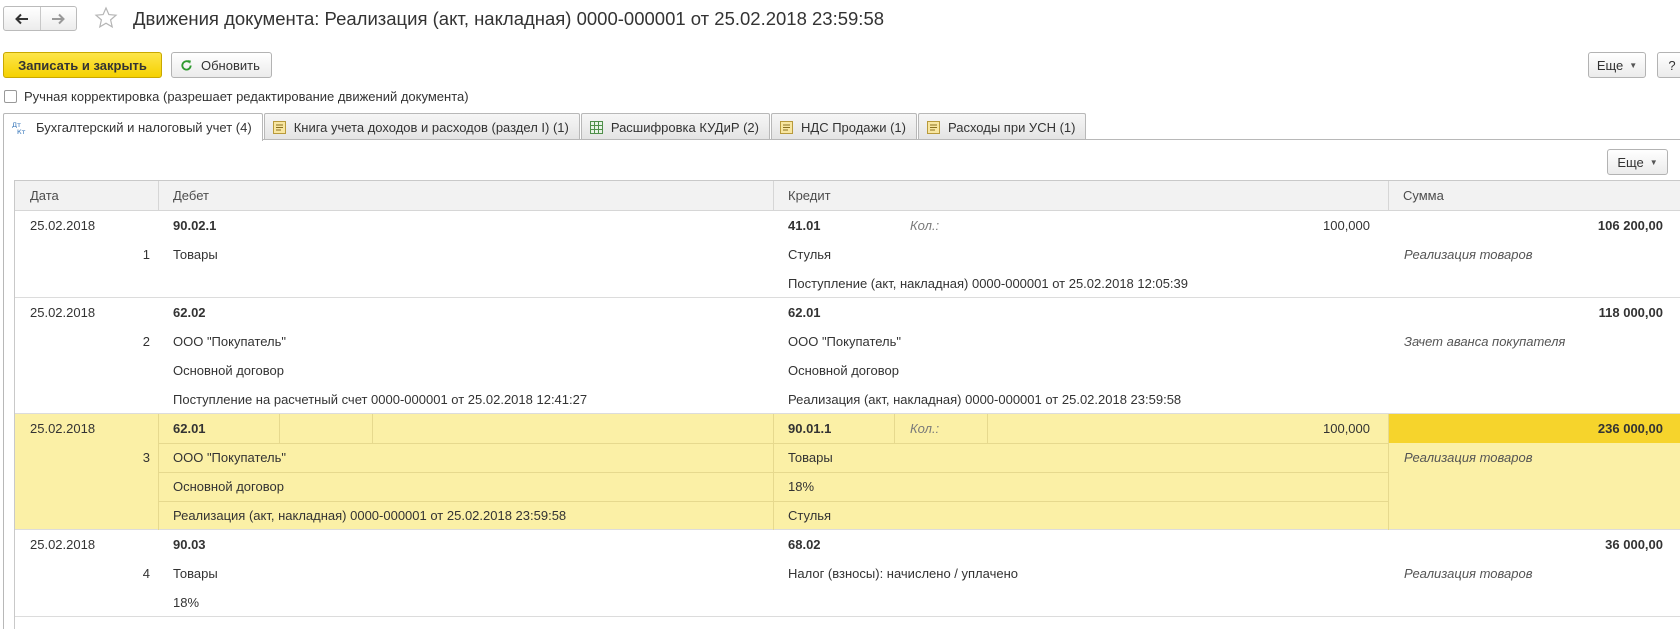 The width and height of the screenshot is (1680, 629). Describe the element at coordinates (146, 457) in the screenshot. I see `row-number: 3` at that location.